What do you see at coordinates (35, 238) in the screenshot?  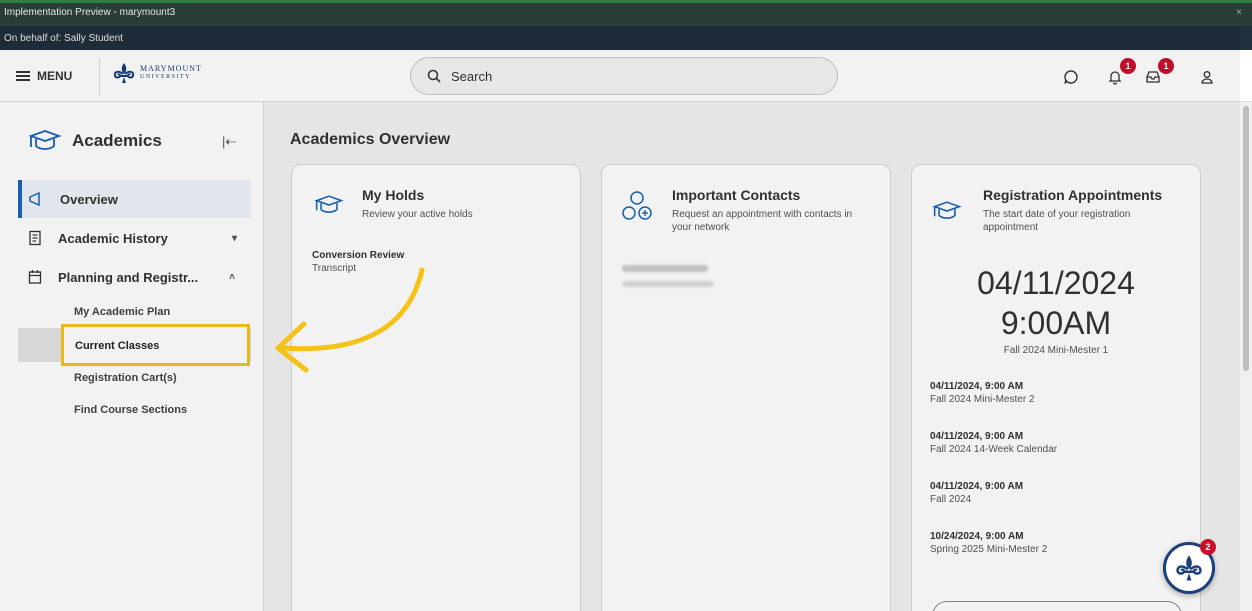 I see `document-icon` at bounding box center [35, 238].